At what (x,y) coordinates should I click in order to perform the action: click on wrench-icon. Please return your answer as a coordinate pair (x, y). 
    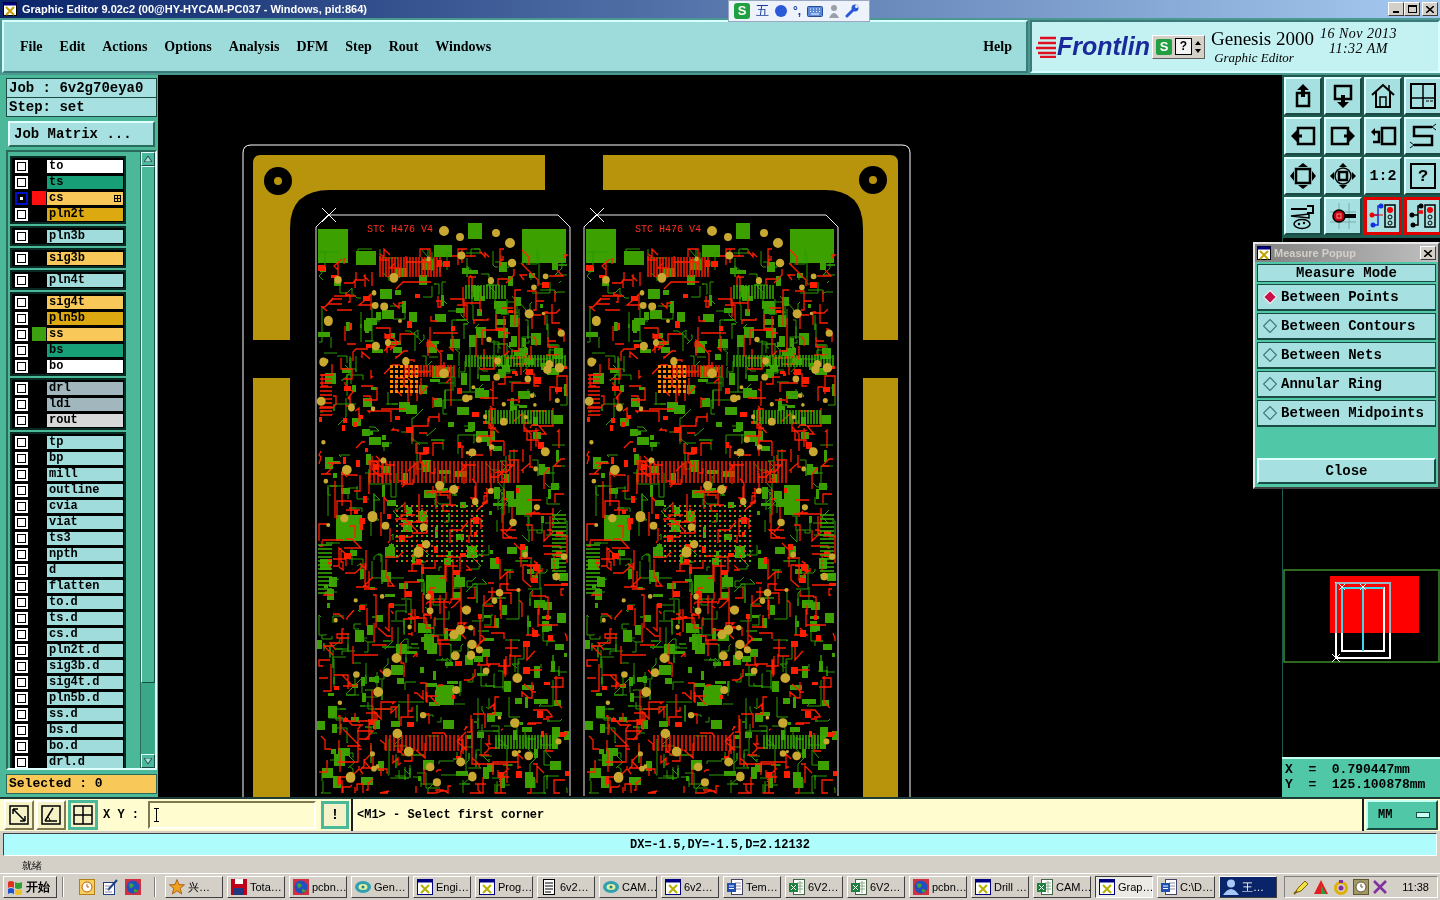
    Looking at the image, I should click on (852, 11).